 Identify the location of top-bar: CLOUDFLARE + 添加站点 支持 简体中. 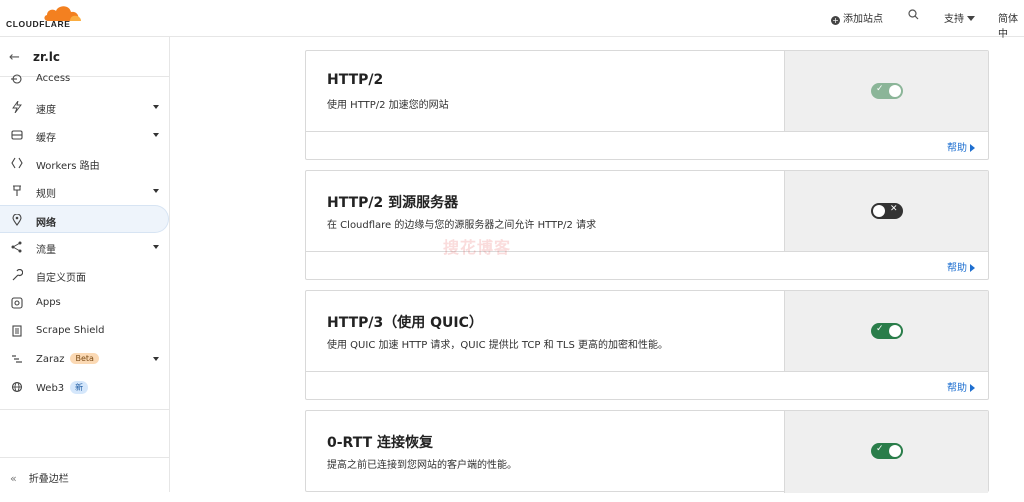
(512, 20).